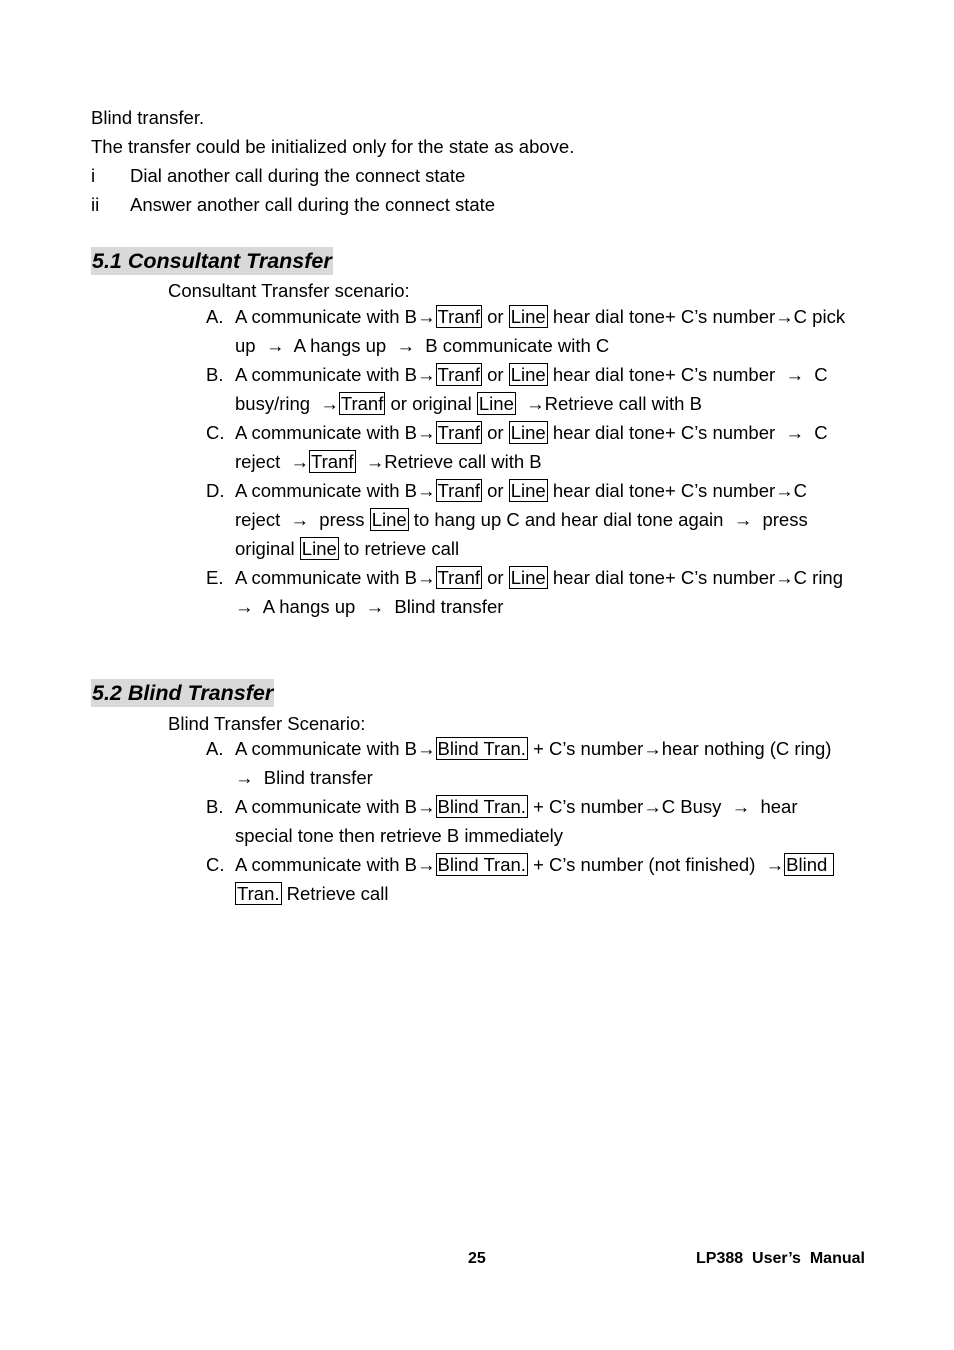 This screenshot has height=1350, width=954. Describe the element at coordinates (212, 261) in the screenshot. I see `section-heading-consultant-transfer: 5.1 Consultant Transfer` at that location.